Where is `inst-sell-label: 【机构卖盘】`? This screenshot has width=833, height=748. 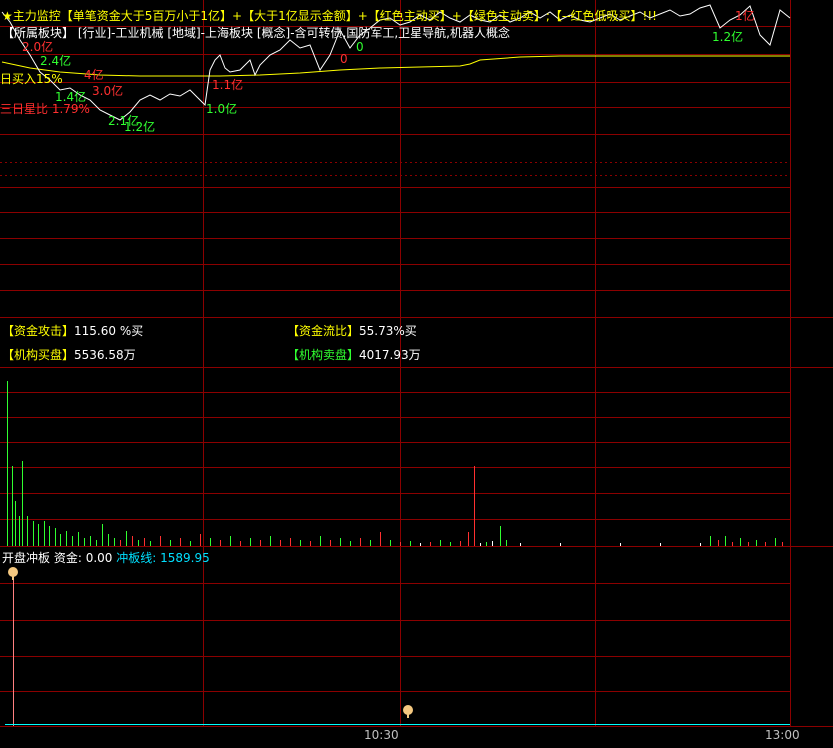 inst-sell-label: 【机构卖盘】 is located at coordinates (323, 355).